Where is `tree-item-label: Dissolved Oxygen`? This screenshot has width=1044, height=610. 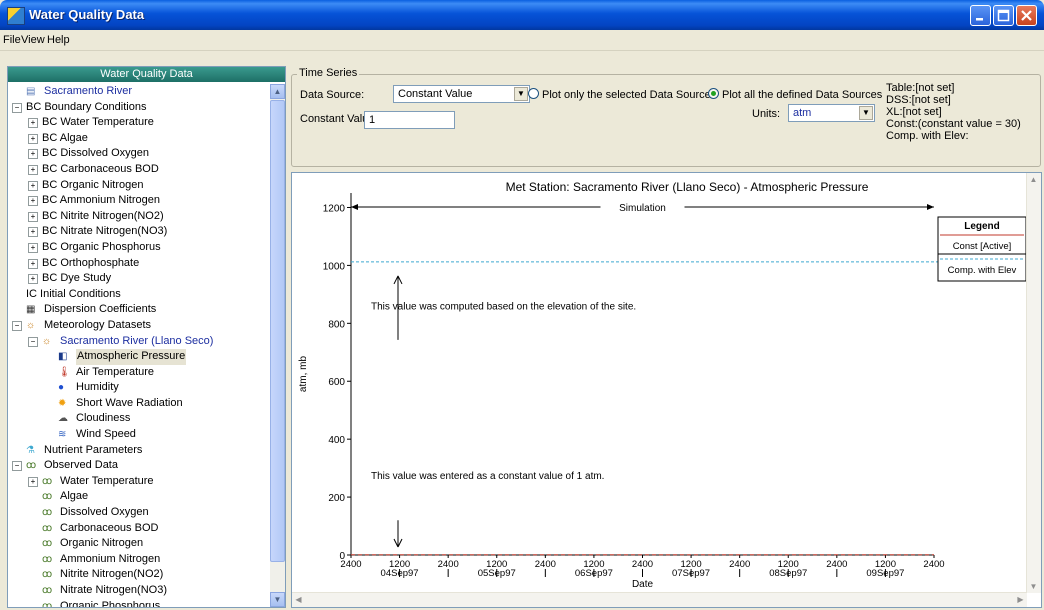 tree-item-label: Dissolved Oxygen is located at coordinates (104, 512).